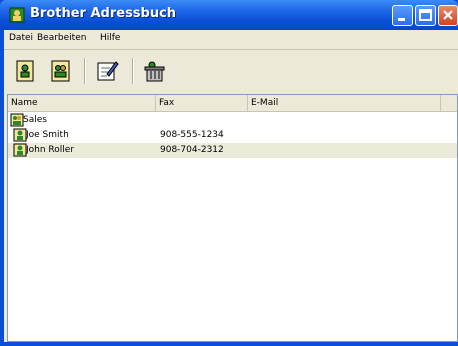 This screenshot has height=346, width=458. What do you see at coordinates (401, 19) in the screenshot?
I see `minimize-icon` at bounding box center [401, 19].